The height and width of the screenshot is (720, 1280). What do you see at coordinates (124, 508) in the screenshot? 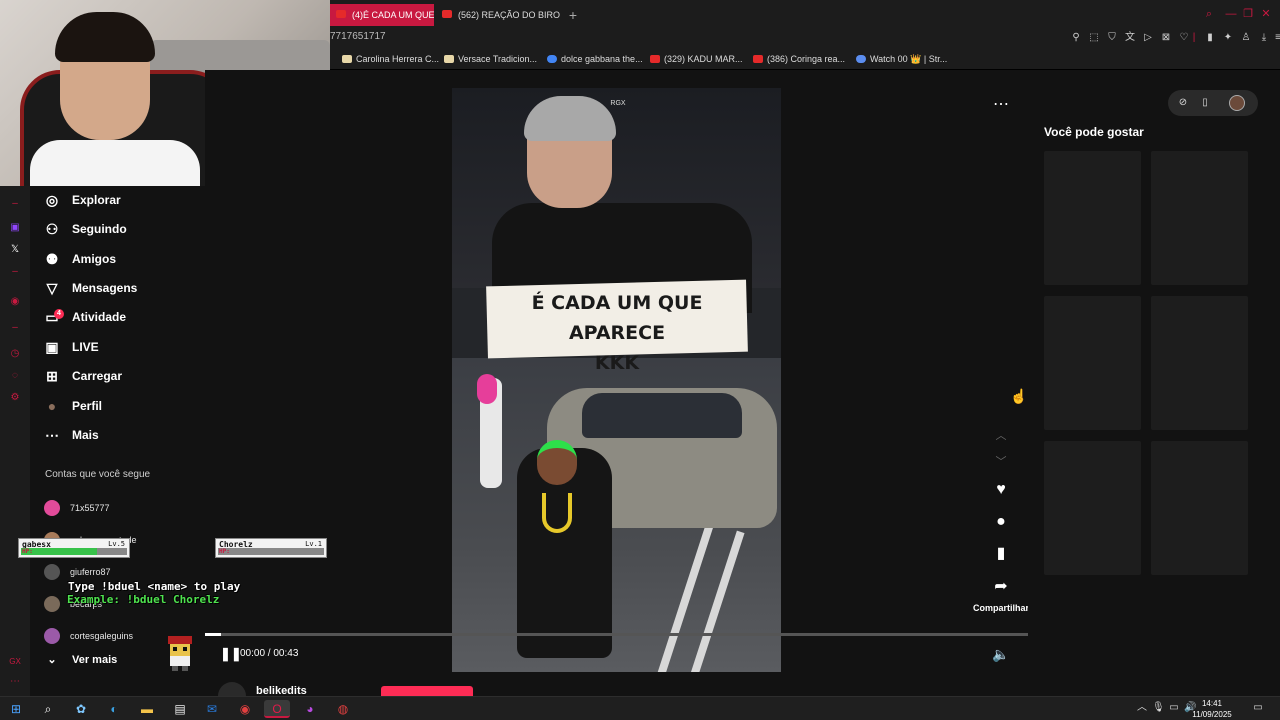
I see `followed-account: 71x55777` at bounding box center [124, 508].